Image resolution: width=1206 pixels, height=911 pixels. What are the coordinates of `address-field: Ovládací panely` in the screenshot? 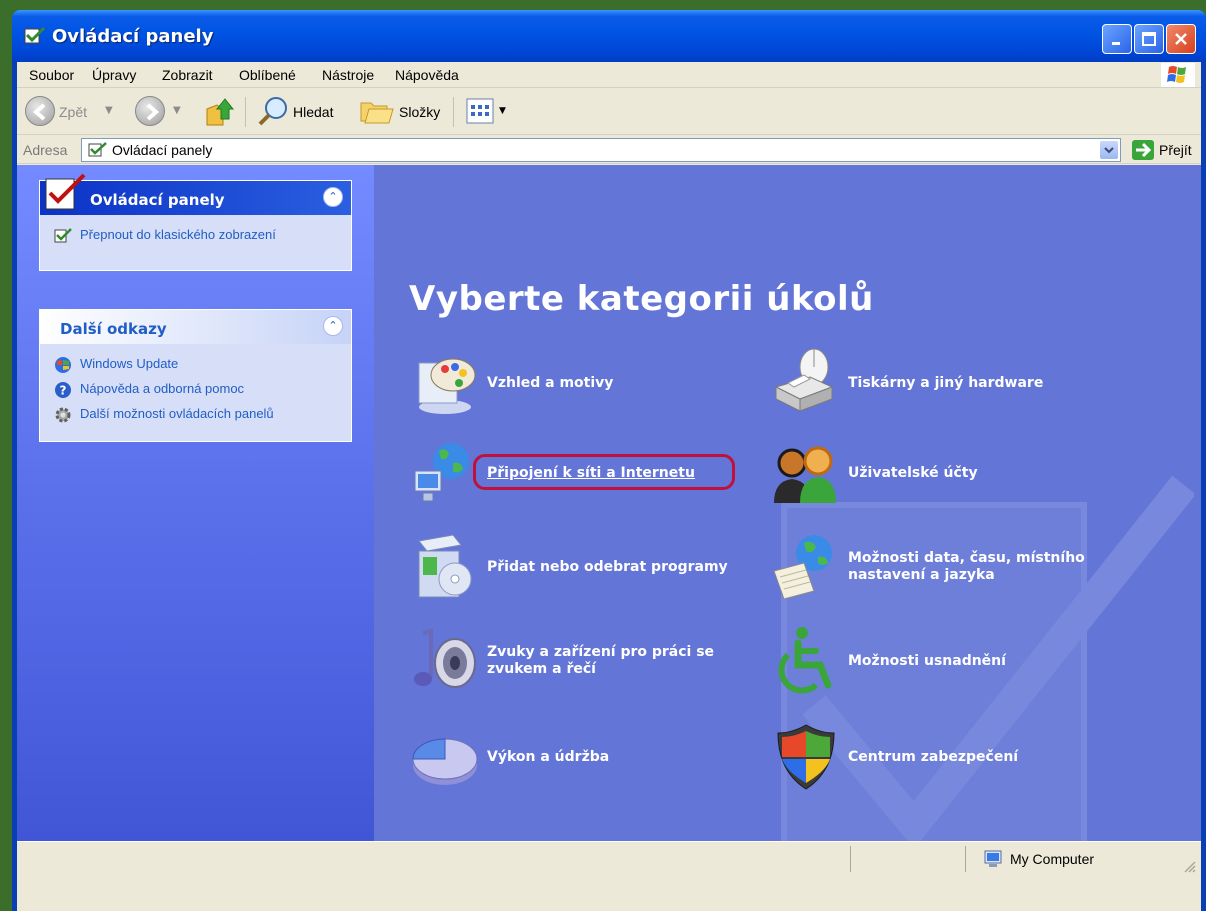 It's located at (601, 150).